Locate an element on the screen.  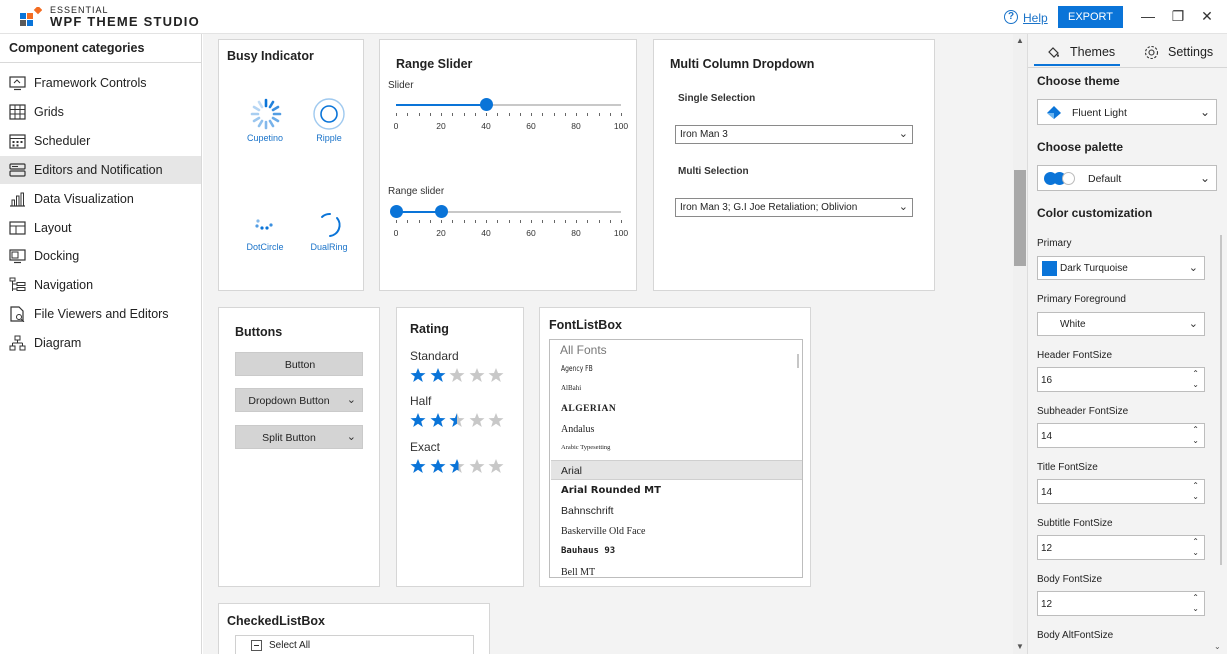
primary-foreground-dropdown: White ⌄ is located at coordinates (1121, 324).